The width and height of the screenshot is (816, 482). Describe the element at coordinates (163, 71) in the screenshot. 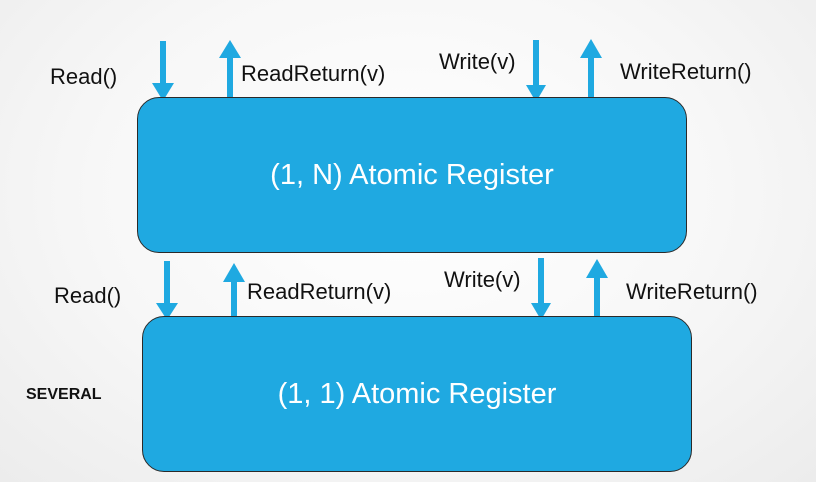

I see `top-read-arrow` at that location.